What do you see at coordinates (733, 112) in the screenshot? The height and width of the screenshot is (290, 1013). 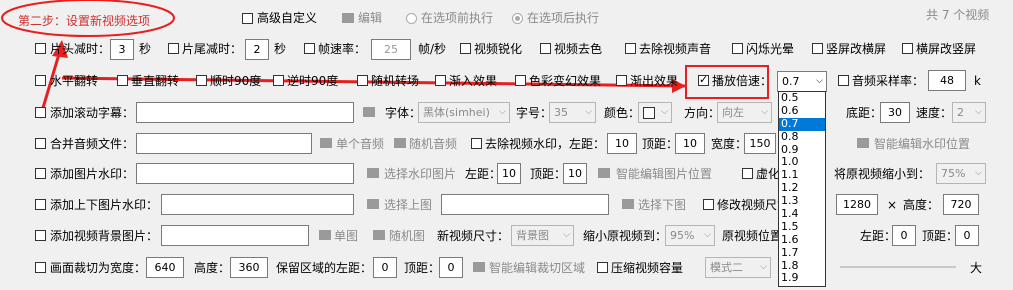 I see `direction-select-value: 向左` at bounding box center [733, 112].